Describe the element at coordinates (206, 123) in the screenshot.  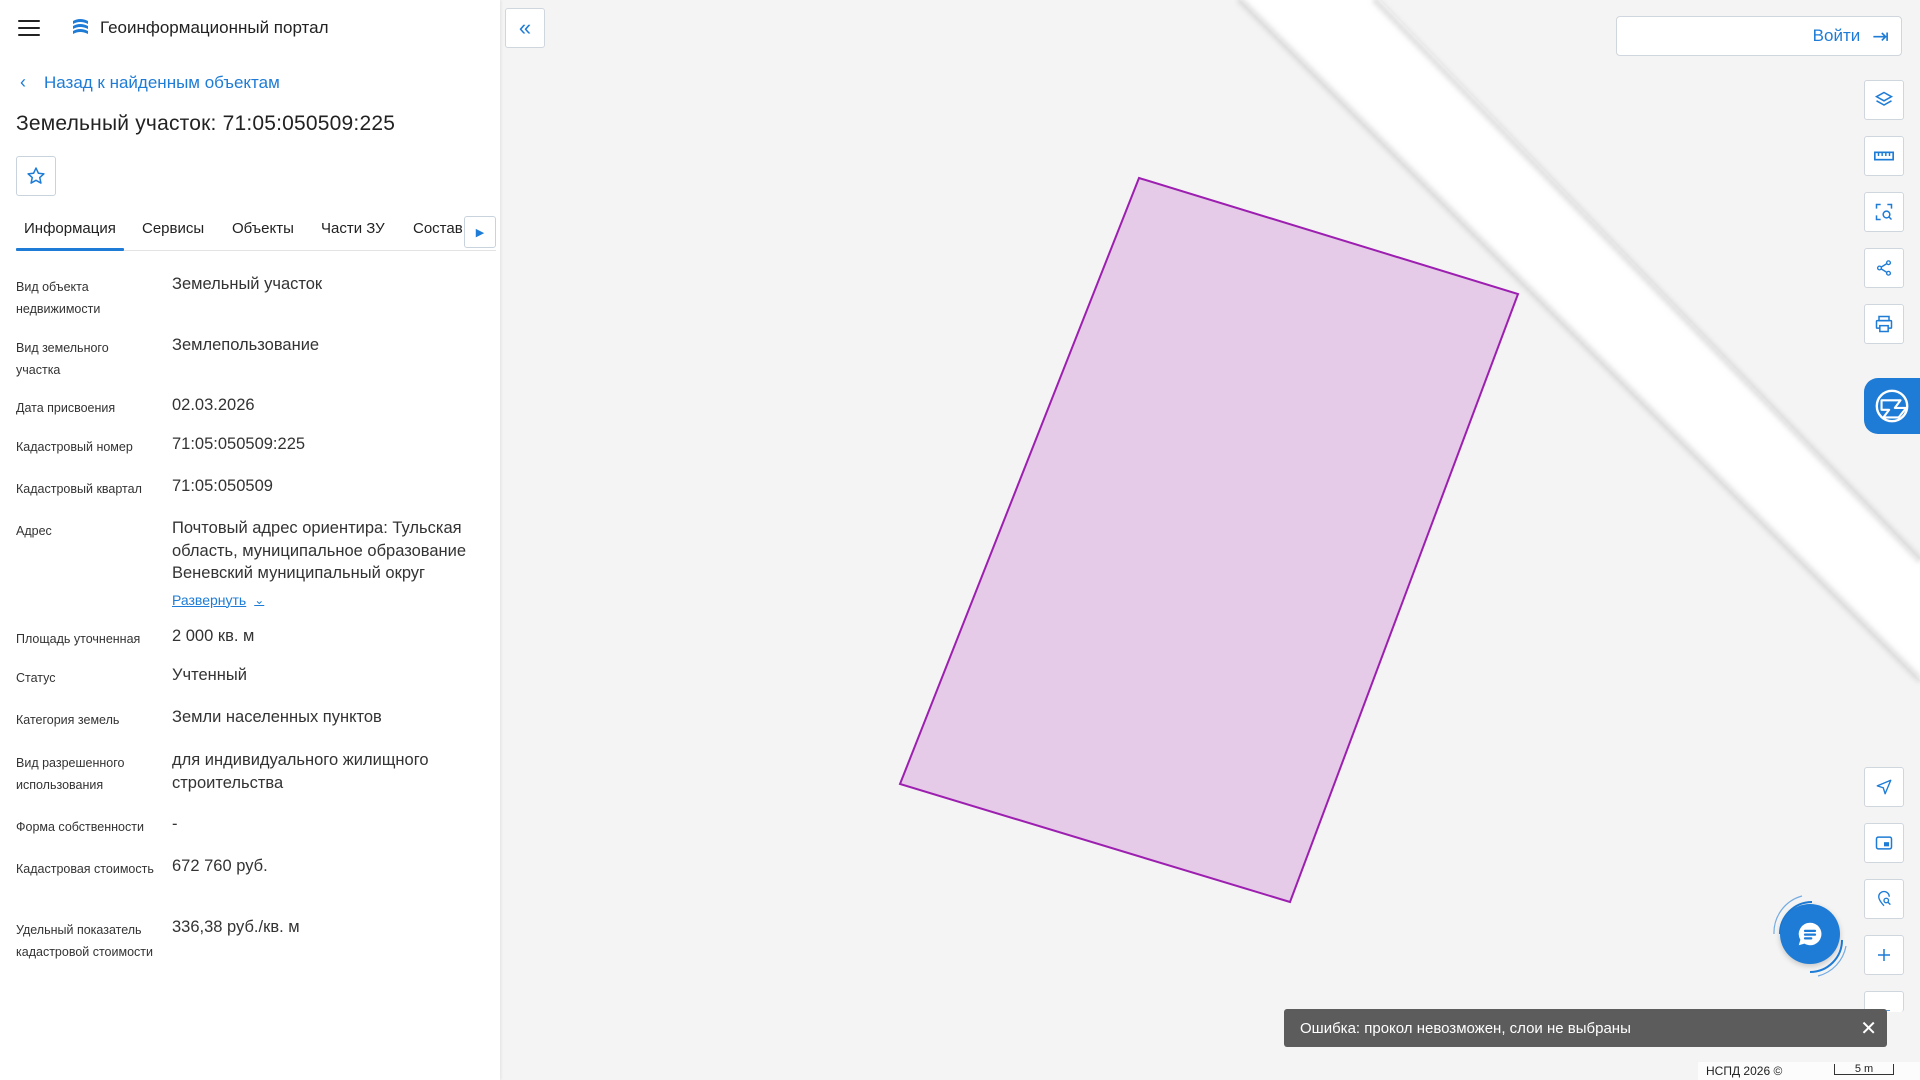
I see `page-title: Земельный участок: 71:05:050509:225` at that location.